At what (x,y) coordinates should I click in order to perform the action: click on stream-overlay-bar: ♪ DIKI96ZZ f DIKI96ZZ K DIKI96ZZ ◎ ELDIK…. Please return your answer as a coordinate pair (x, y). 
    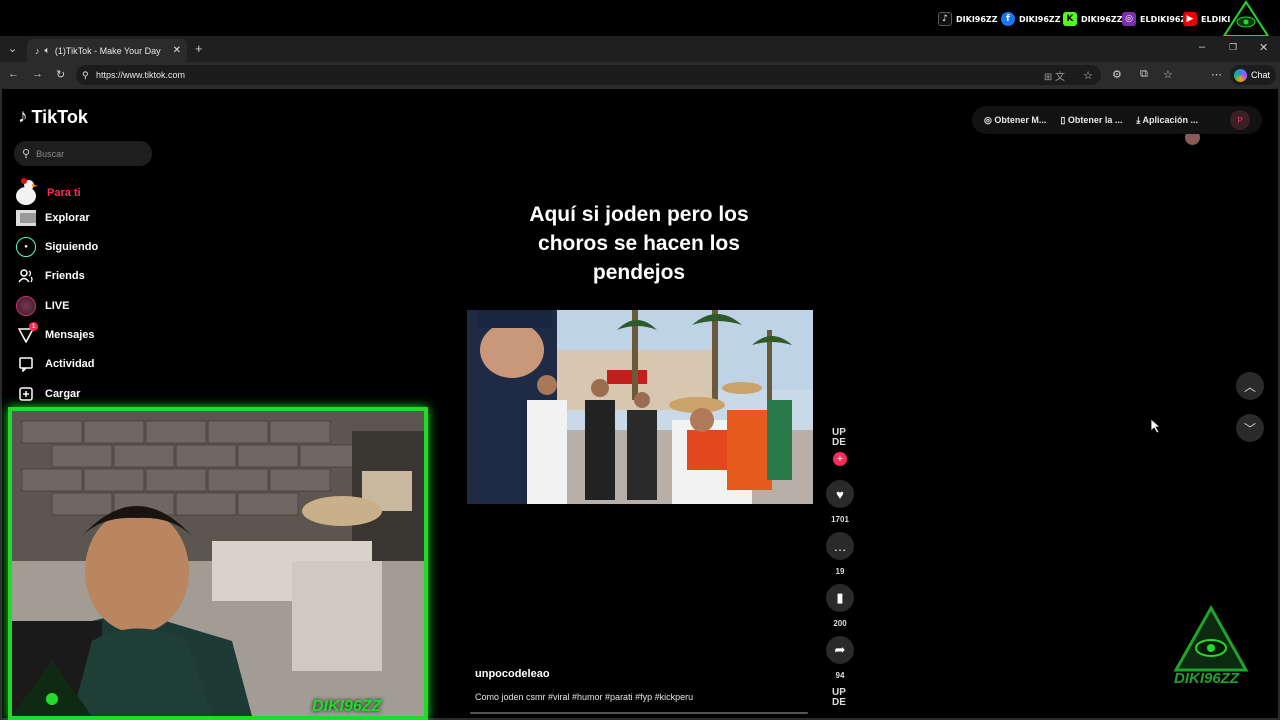
    Looking at the image, I should click on (640, 18).